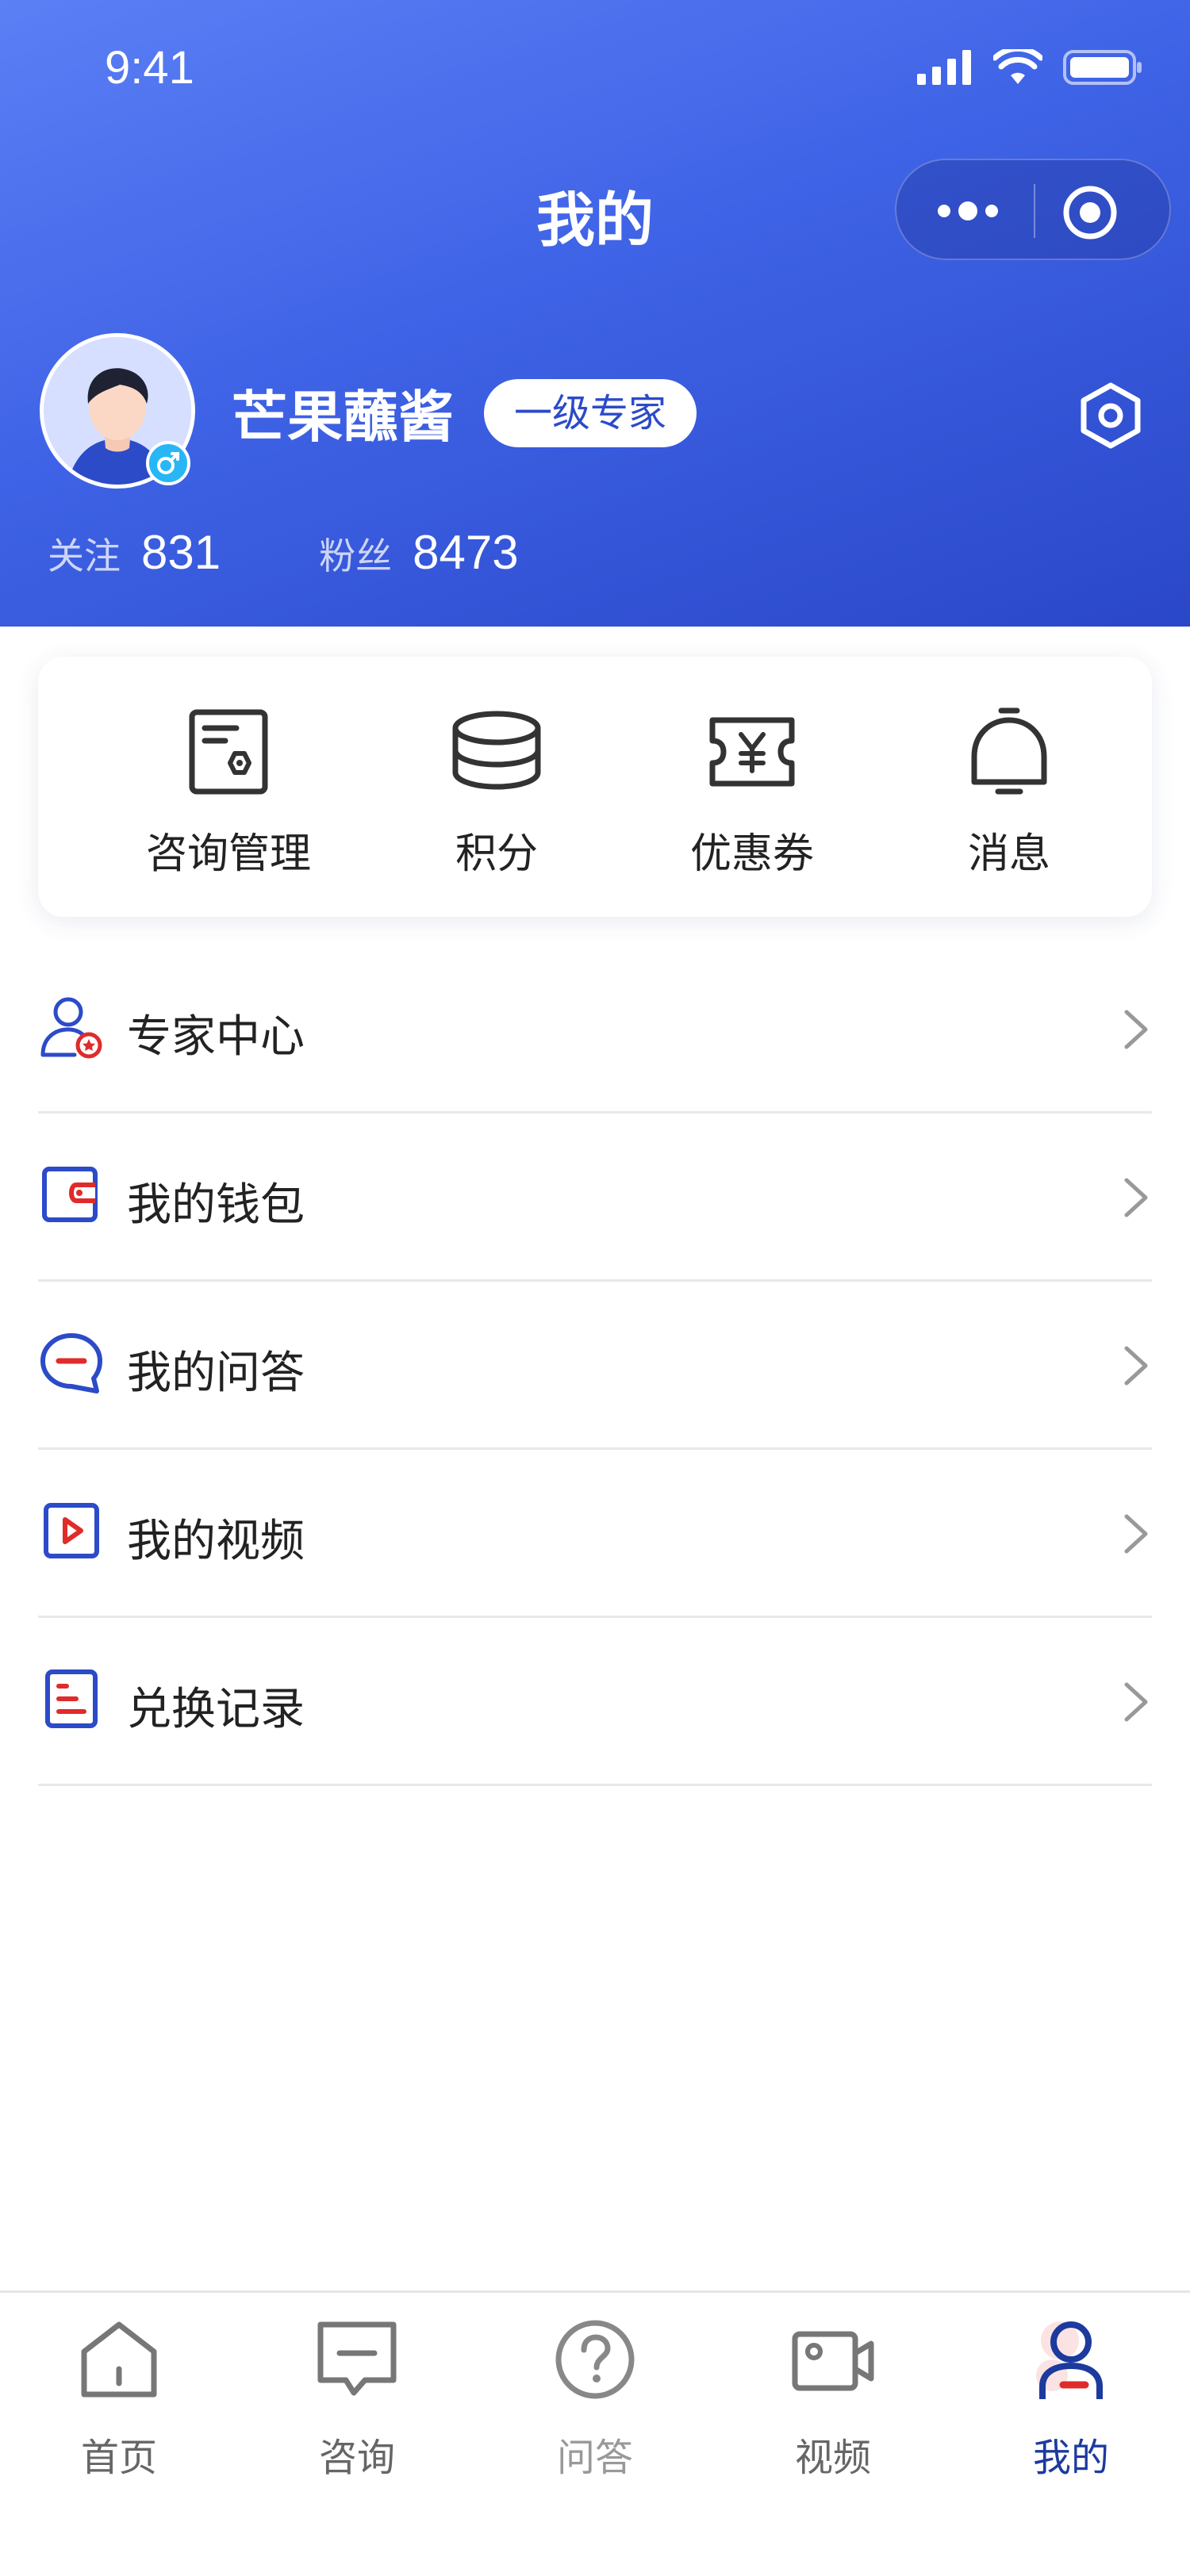 The width and height of the screenshot is (1190, 2576). I want to click on tab-video: 视频, so click(833, 2412).